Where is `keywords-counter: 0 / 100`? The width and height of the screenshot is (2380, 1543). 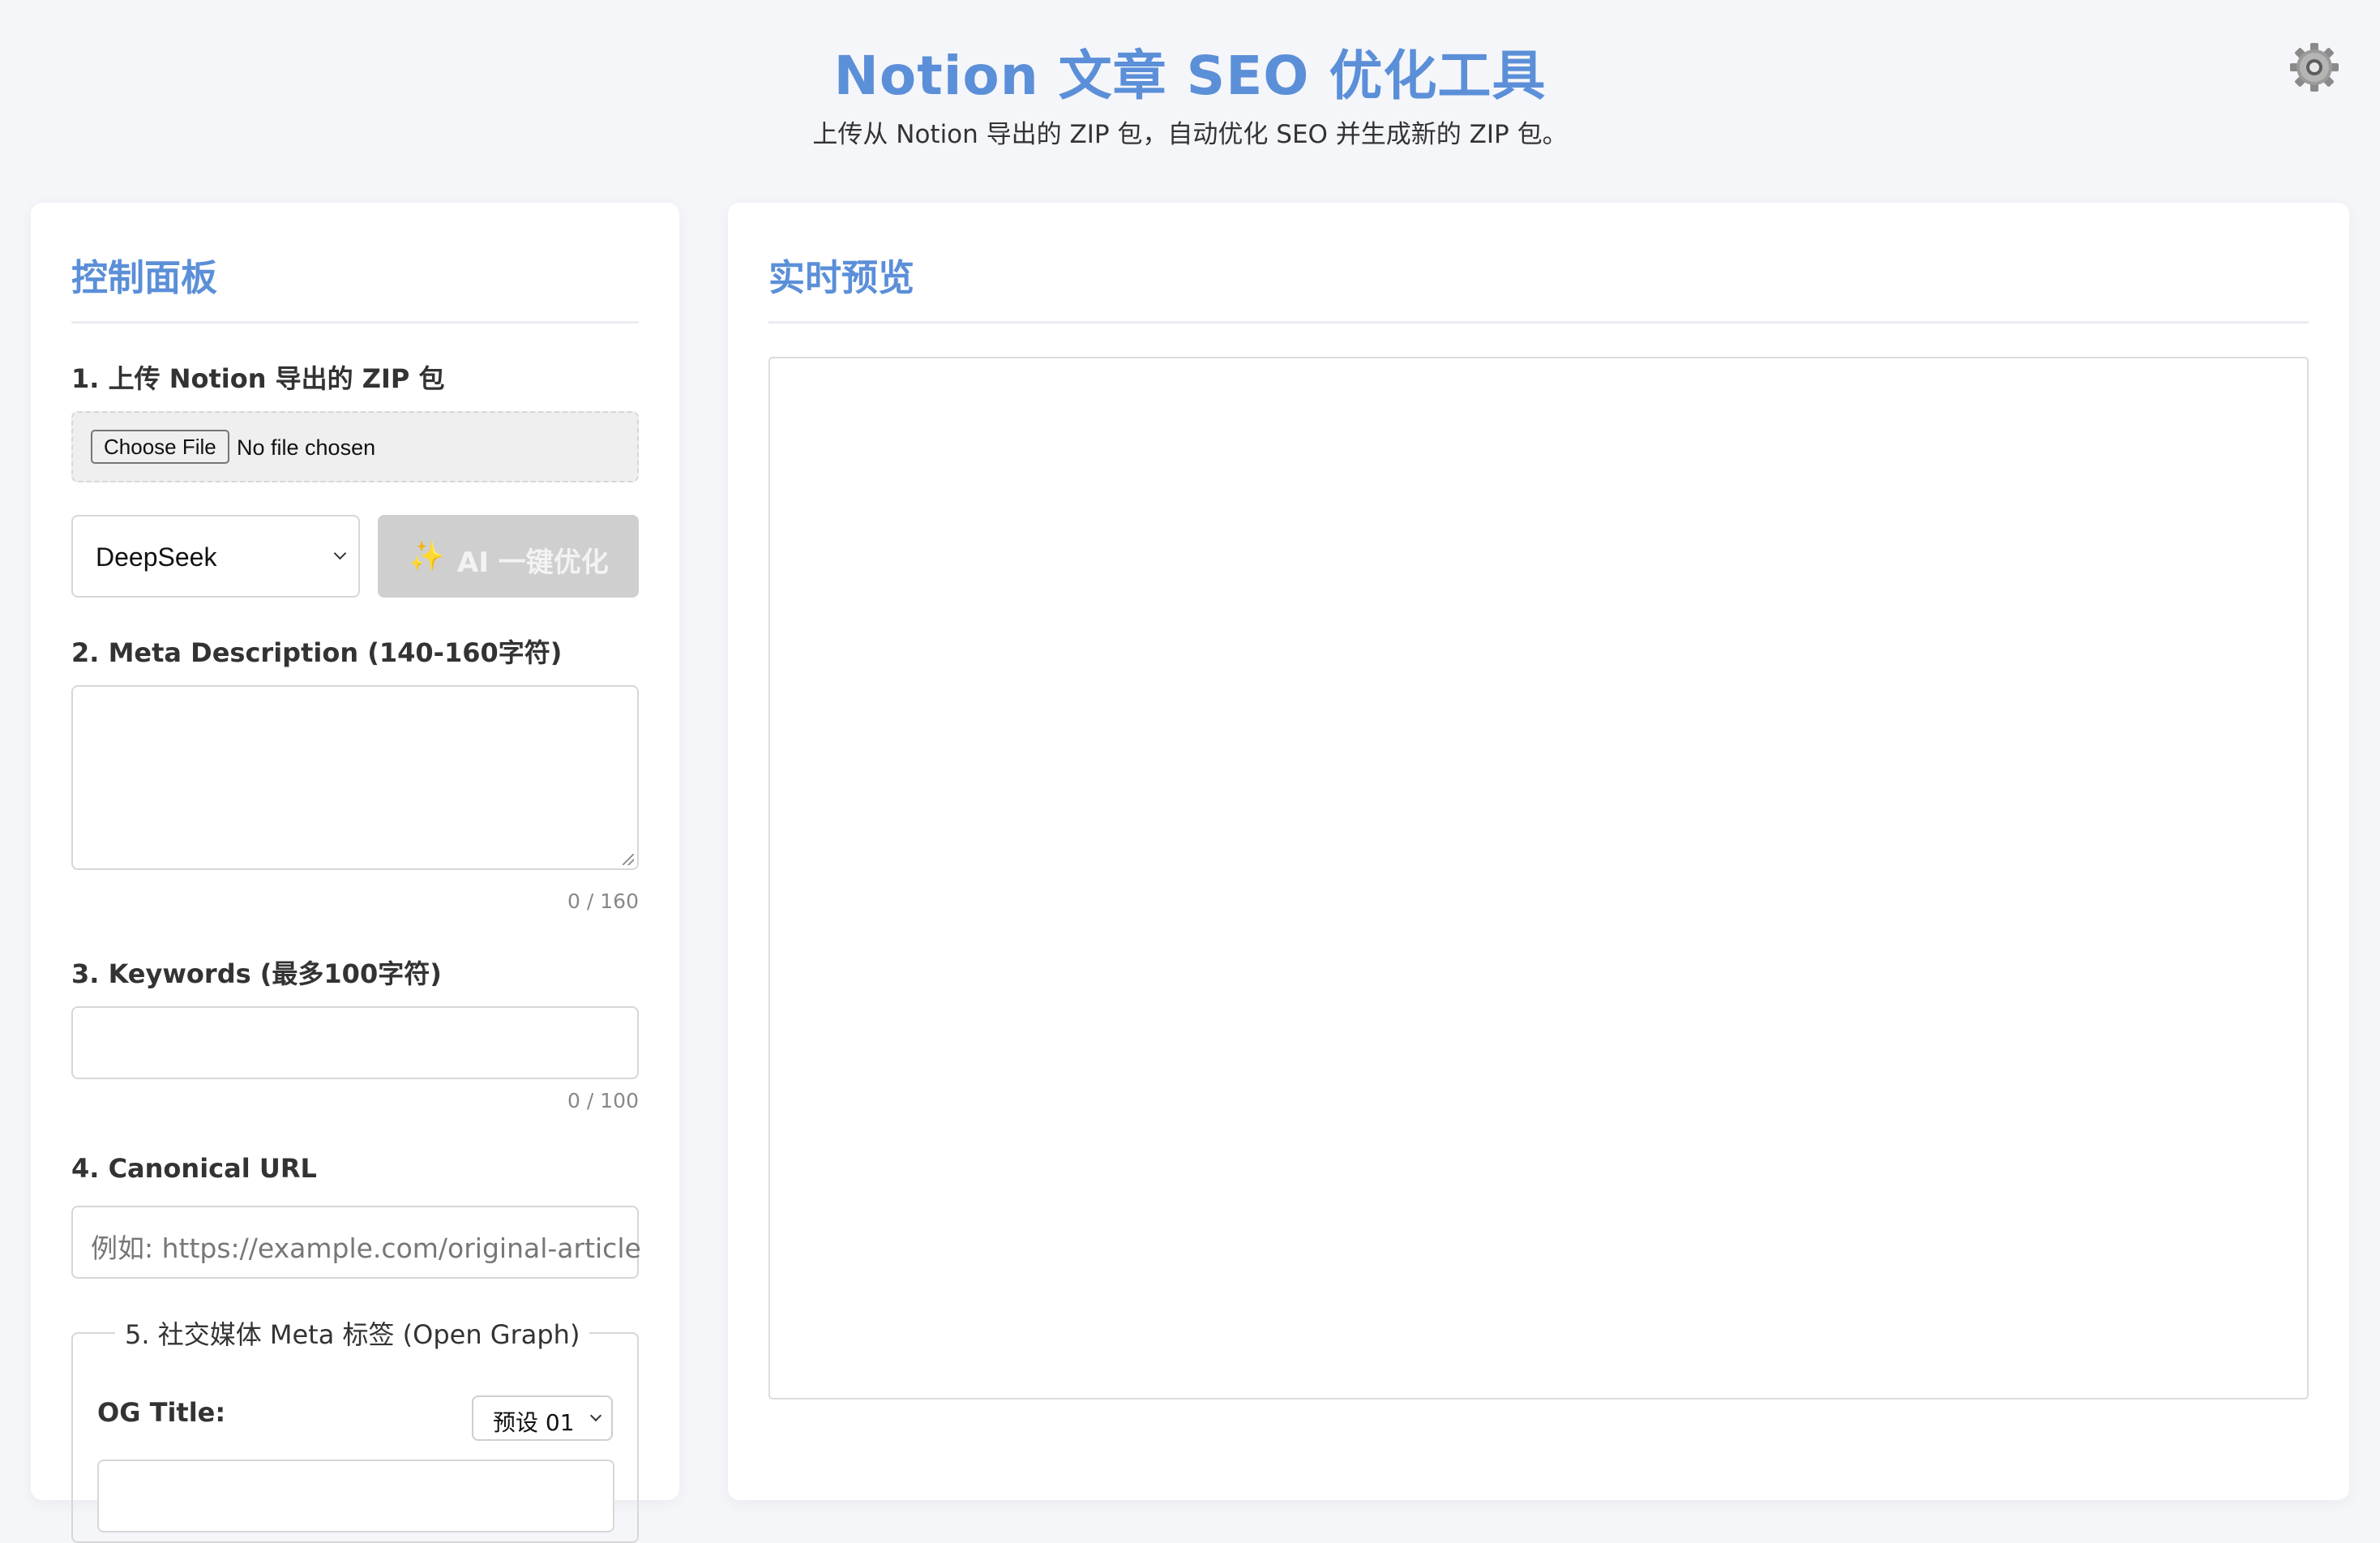 keywords-counter: 0 / 100 is located at coordinates (603, 1100).